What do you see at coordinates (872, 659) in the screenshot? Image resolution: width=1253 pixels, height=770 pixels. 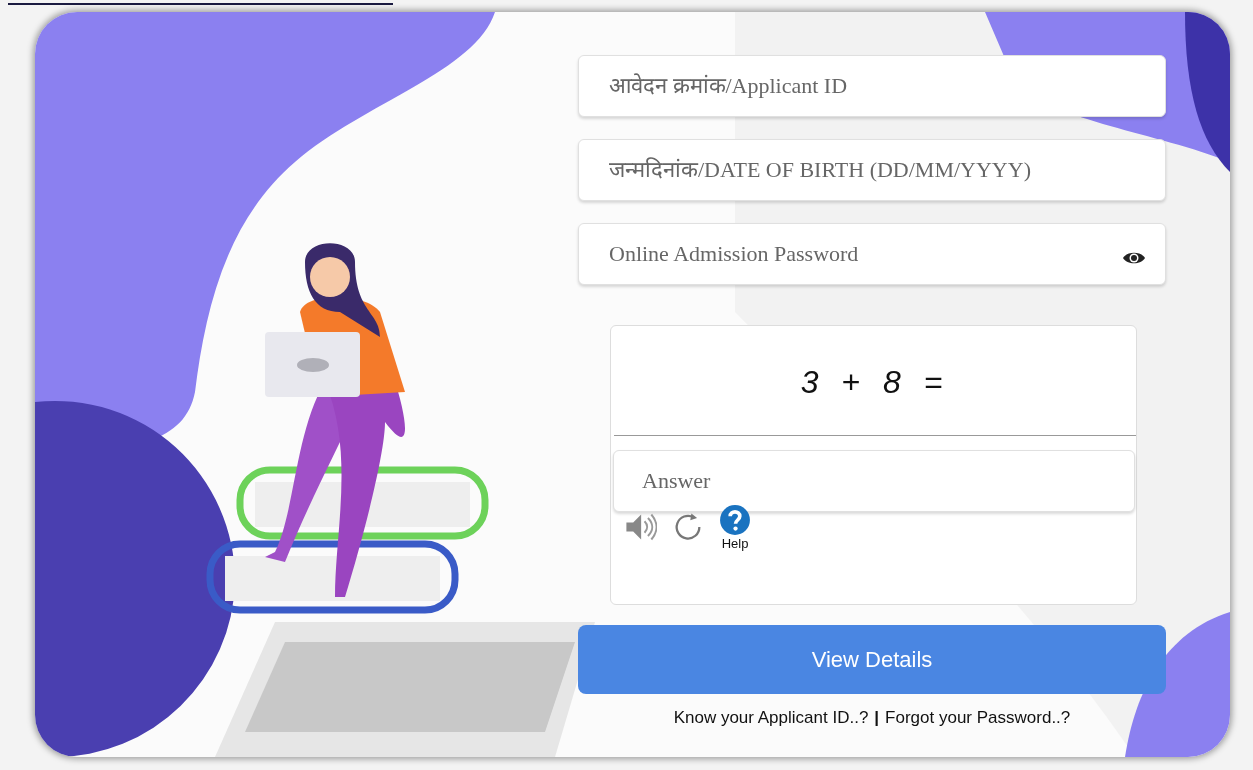 I see `view-details-button: View Details` at bounding box center [872, 659].